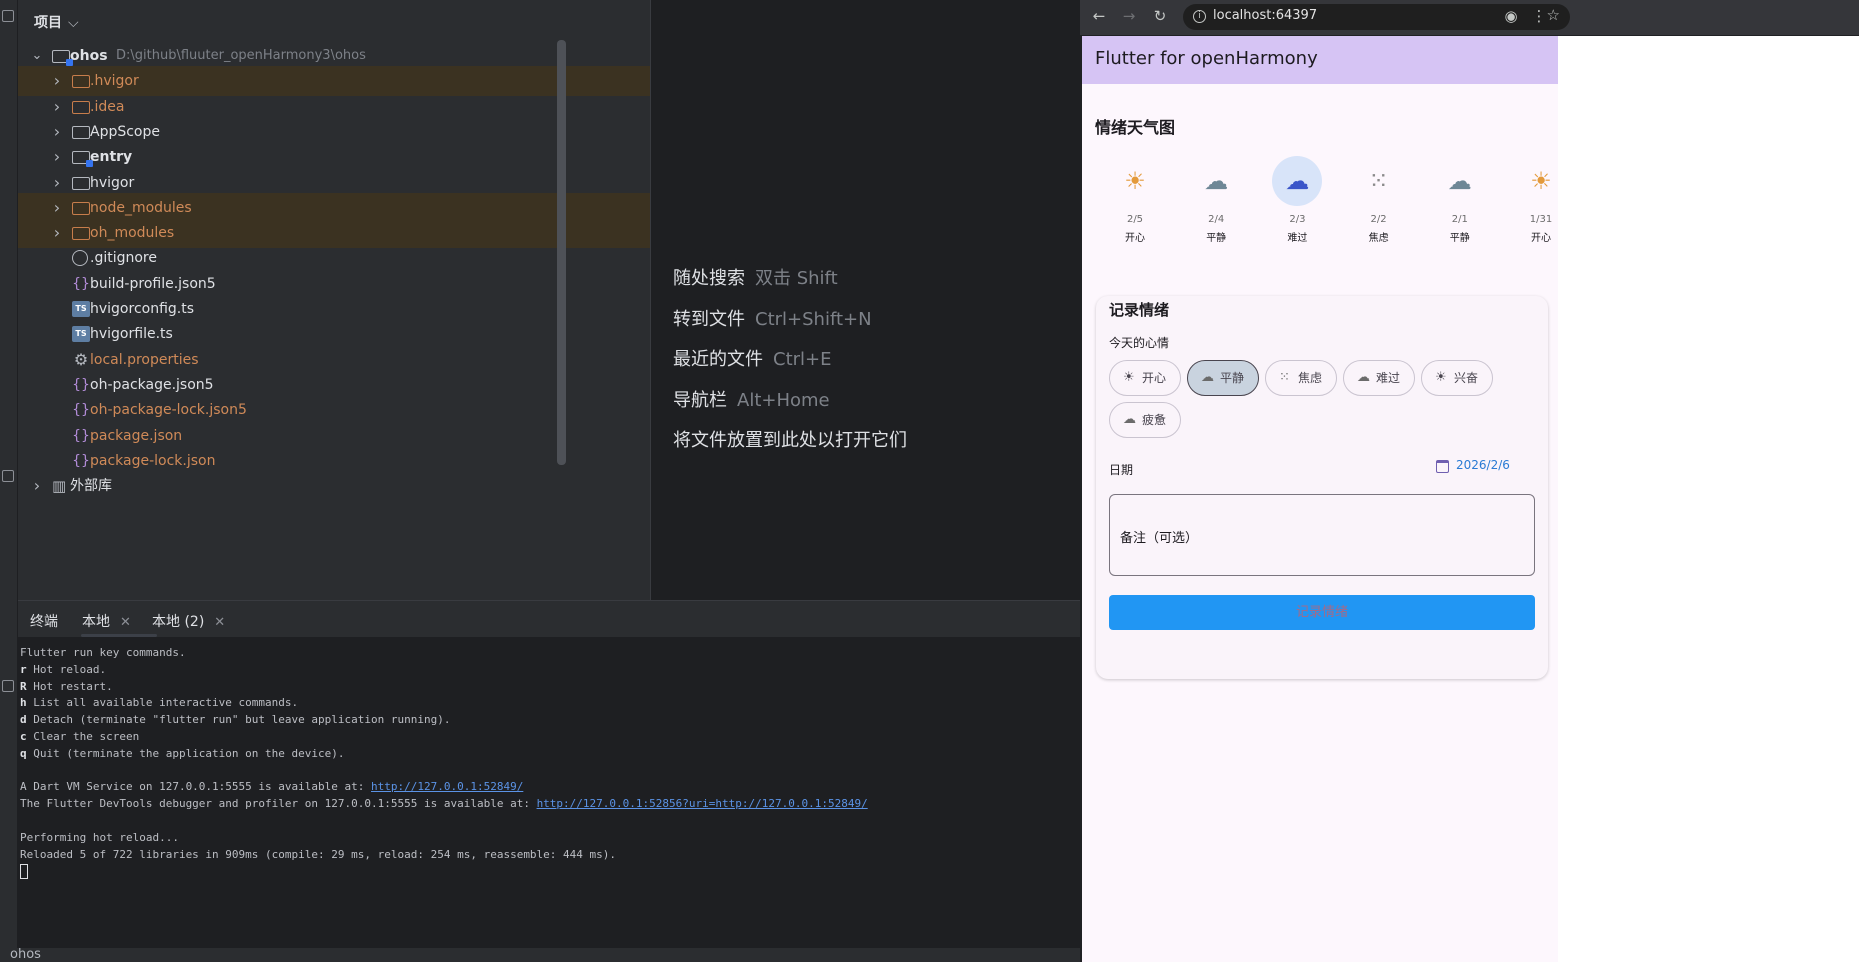 Image resolution: width=1859 pixels, height=962 pixels. Describe the element at coordinates (1442, 466) in the screenshot. I see `calendar-icon` at that location.